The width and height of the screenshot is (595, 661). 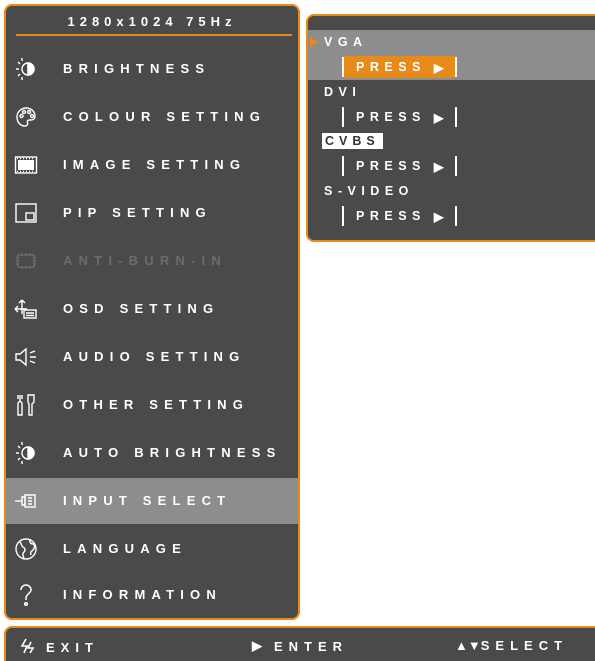 I want to click on menu-item-language: LANGUAGE, so click(x=152, y=549).